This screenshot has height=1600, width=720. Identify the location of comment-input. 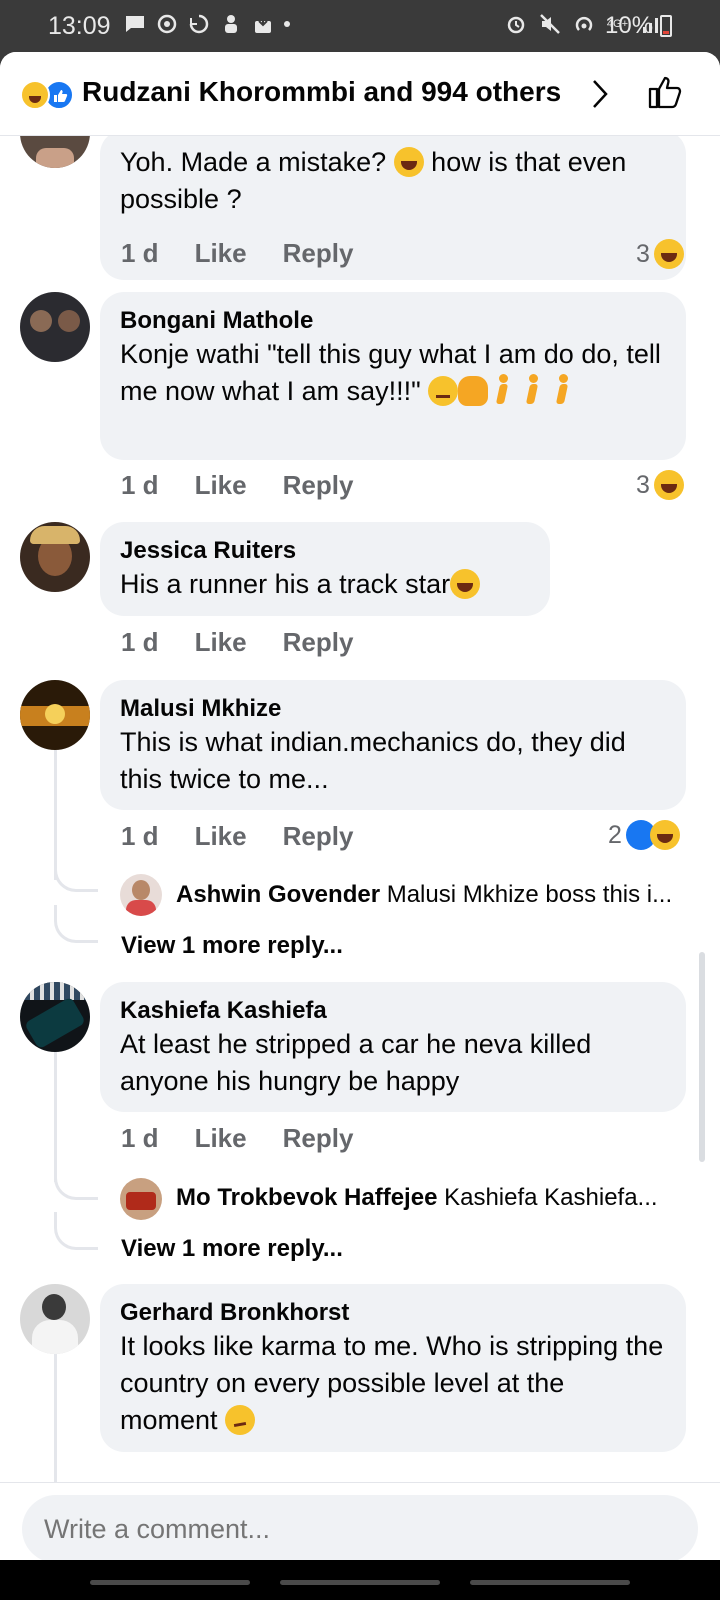
(360, 1527).